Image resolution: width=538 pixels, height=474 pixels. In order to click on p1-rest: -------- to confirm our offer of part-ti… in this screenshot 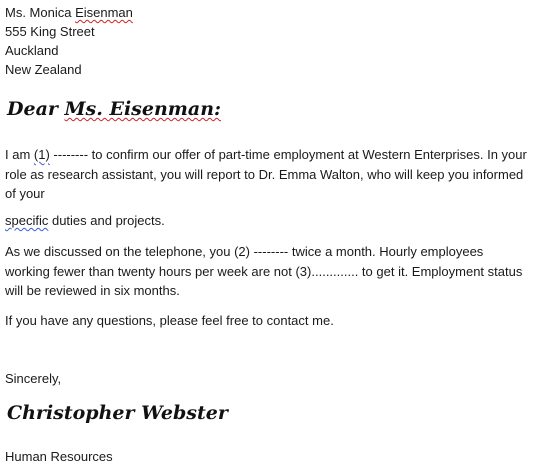, I will do `click(266, 174)`.